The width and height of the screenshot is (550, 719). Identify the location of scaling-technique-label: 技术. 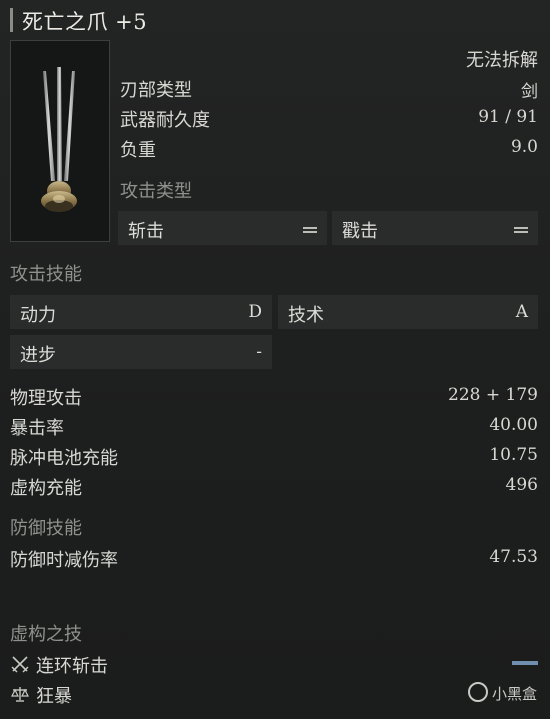
(306, 315).